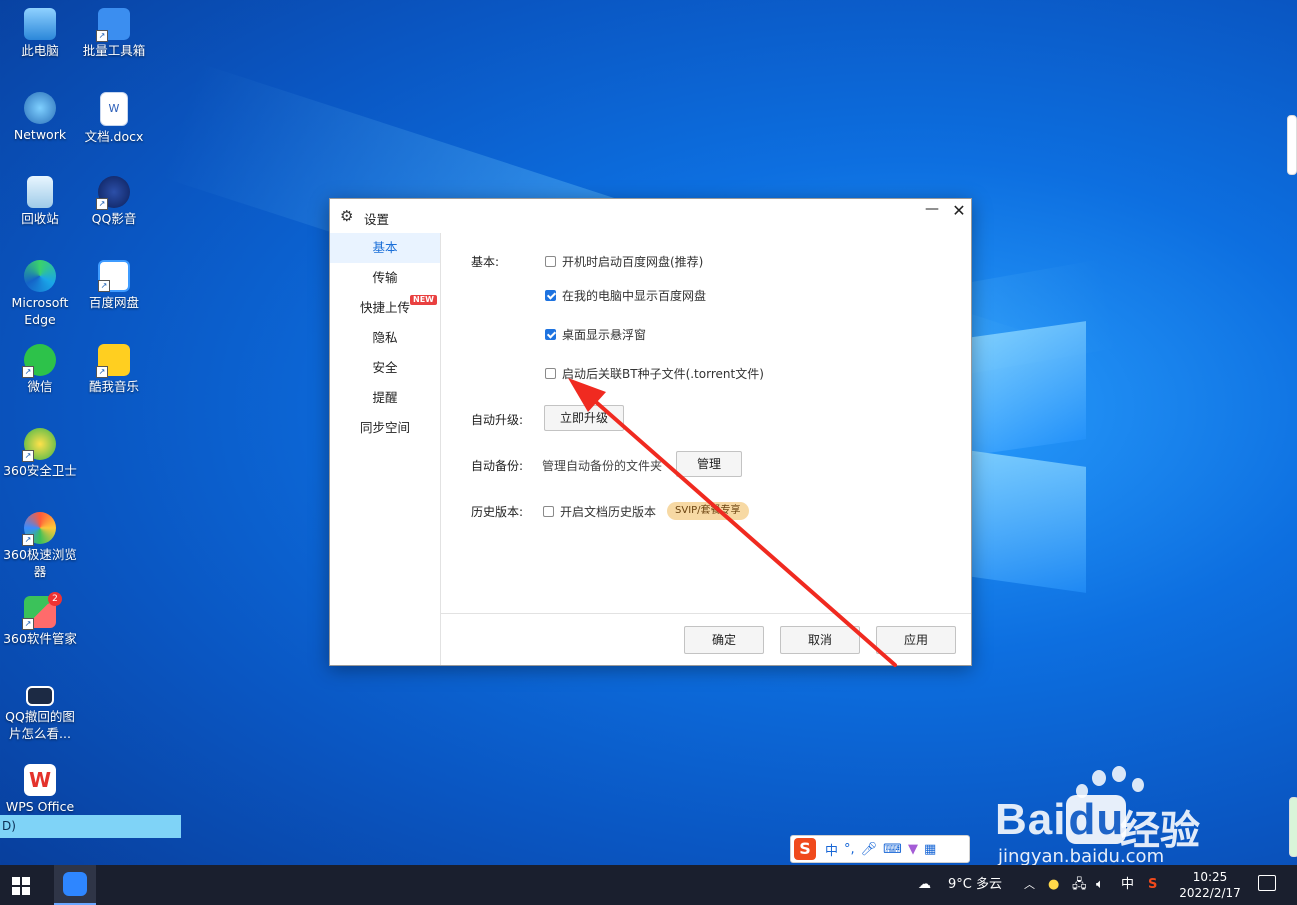 The width and height of the screenshot is (1297, 905). What do you see at coordinates (663, 374) in the screenshot?
I see `checkbox-label: 启动后关联BT种子文件(.torrent文件)` at bounding box center [663, 374].